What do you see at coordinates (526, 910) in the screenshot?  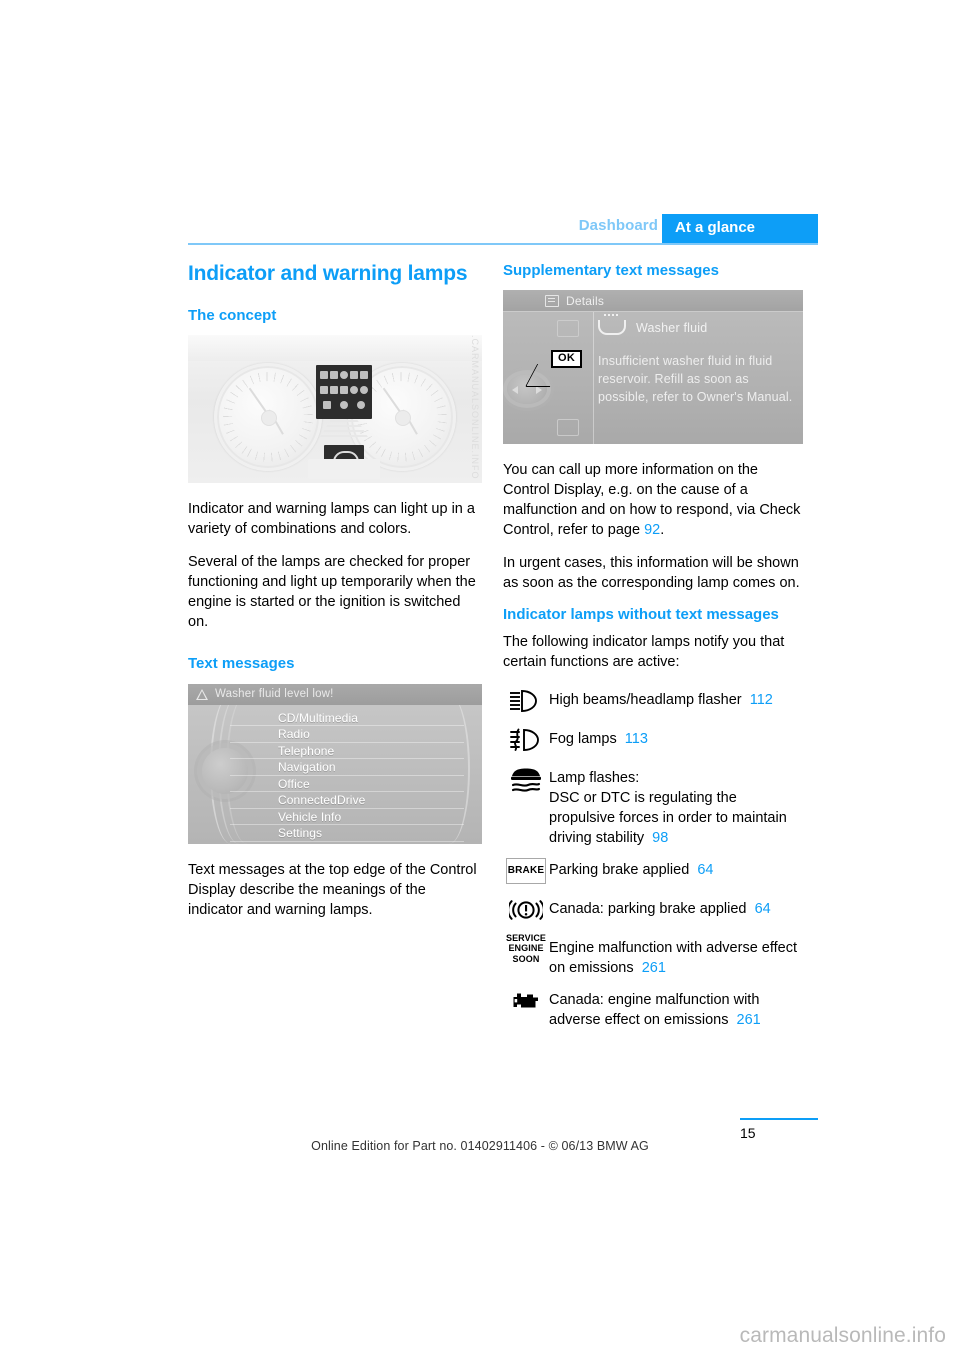 I see `parking-brake-circle-icon` at bounding box center [526, 910].